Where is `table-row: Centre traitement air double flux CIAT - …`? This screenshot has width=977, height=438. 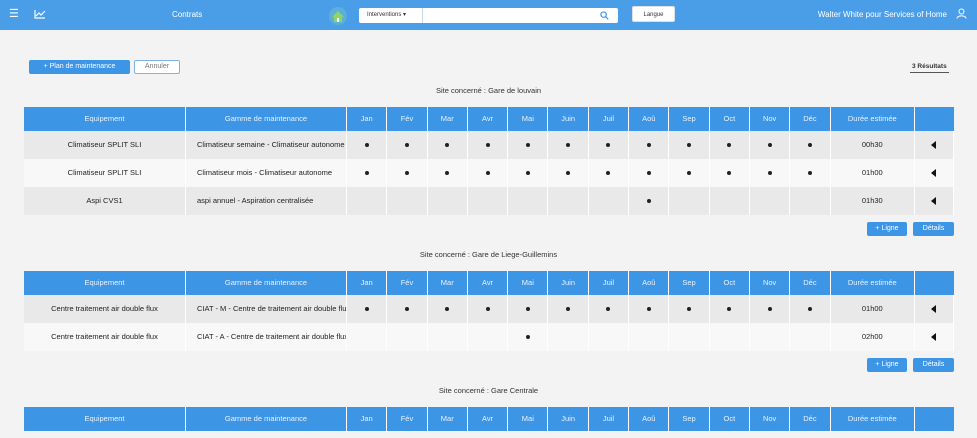 table-row: Centre traitement air double flux CIAT - … is located at coordinates (489, 337).